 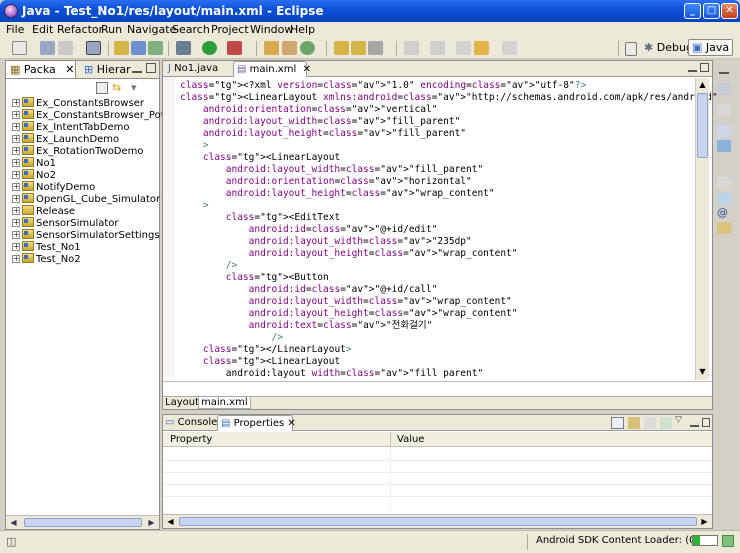 What do you see at coordinates (78, 151) in the screenshot?
I see `project-item: + Ex_RotationTwoDemo` at bounding box center [78, 151].